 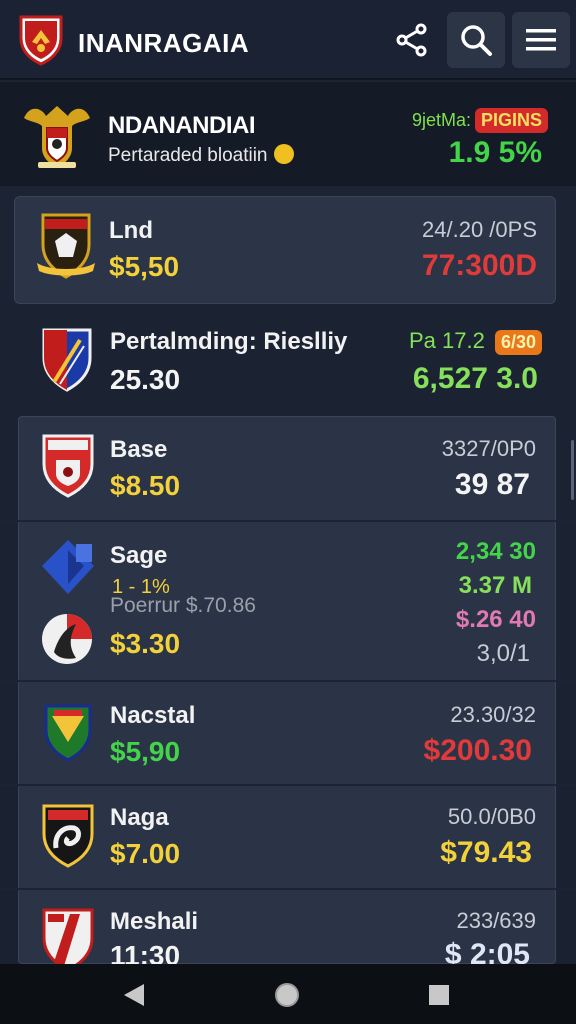 I want to click on item-value: $200.30, so click(x=477, y=750).